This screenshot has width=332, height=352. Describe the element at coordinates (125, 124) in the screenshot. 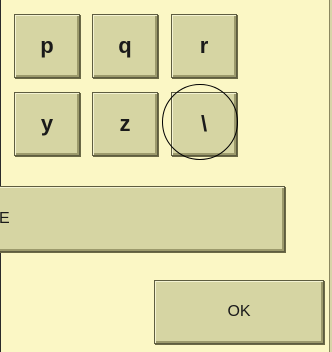

I see `key-z: z` at that location.